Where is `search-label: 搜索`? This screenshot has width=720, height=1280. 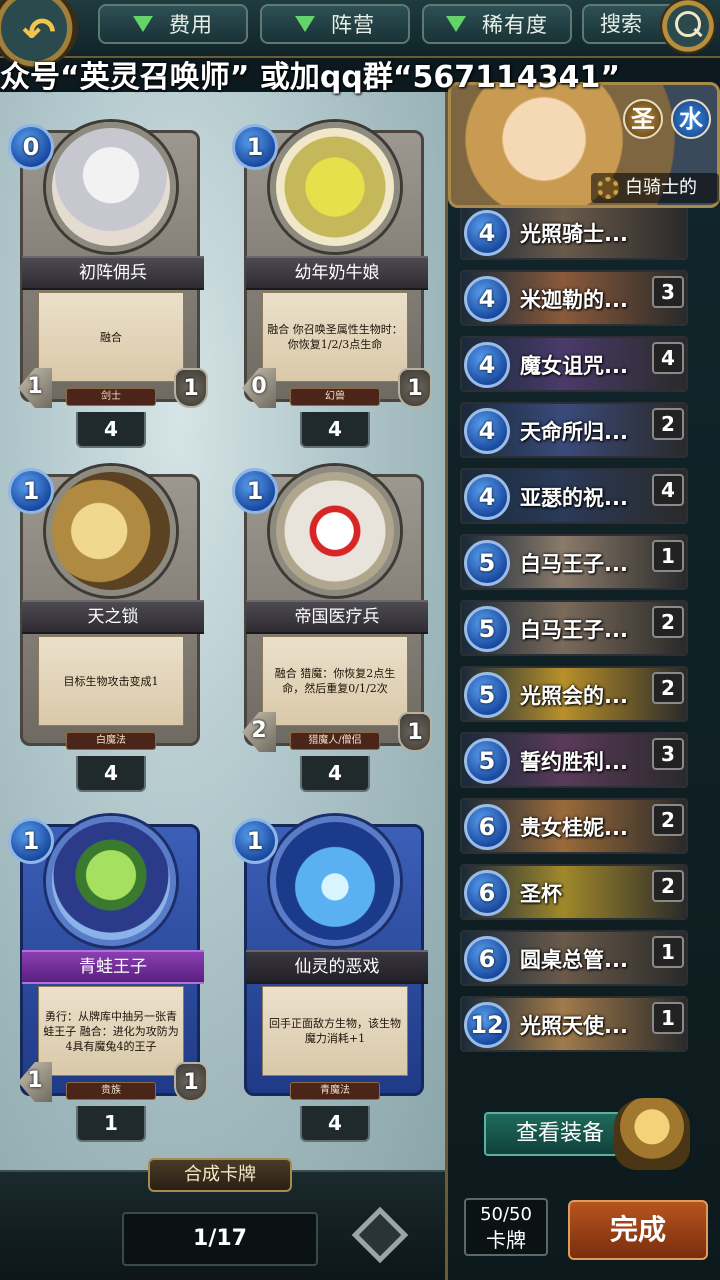 search-label: 搜索 is located at coordinates (621, 24).